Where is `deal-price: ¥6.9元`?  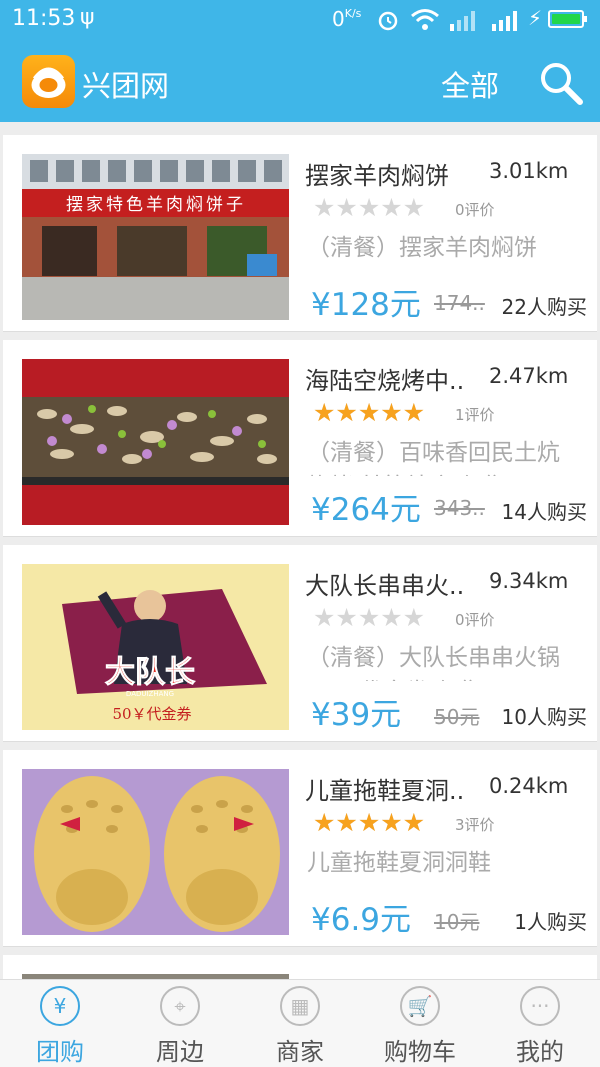 deal-price: ¥6.9元 is located at coordinates (361, 920).